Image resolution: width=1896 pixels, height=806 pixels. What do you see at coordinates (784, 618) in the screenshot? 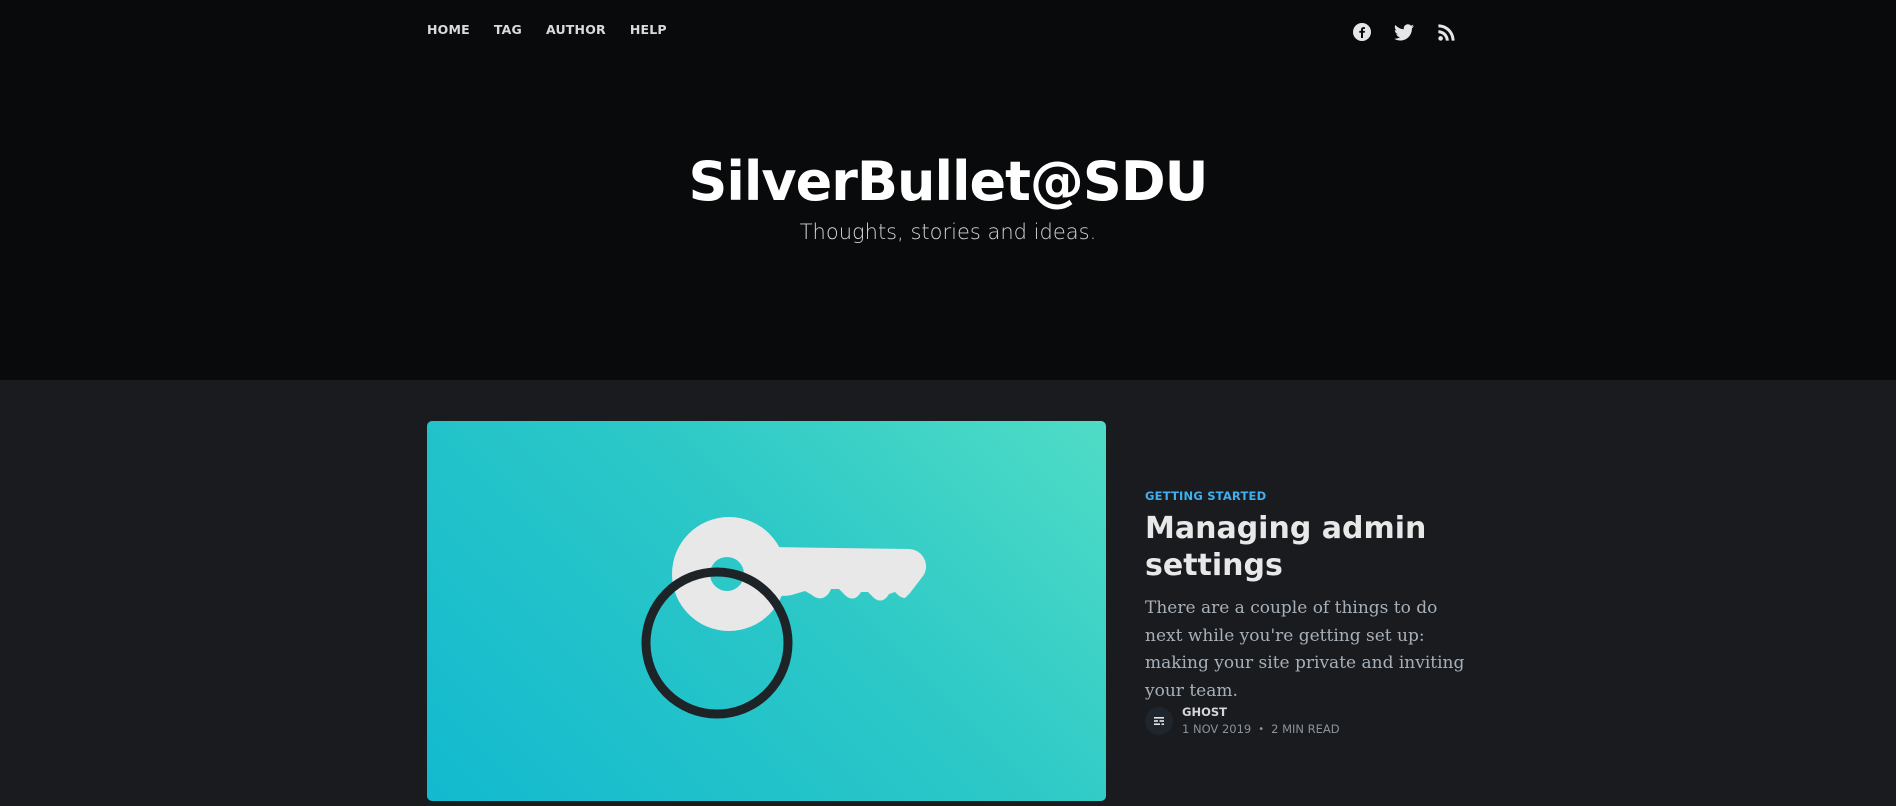
I see `key-icon` at bounding box center [784, 618].